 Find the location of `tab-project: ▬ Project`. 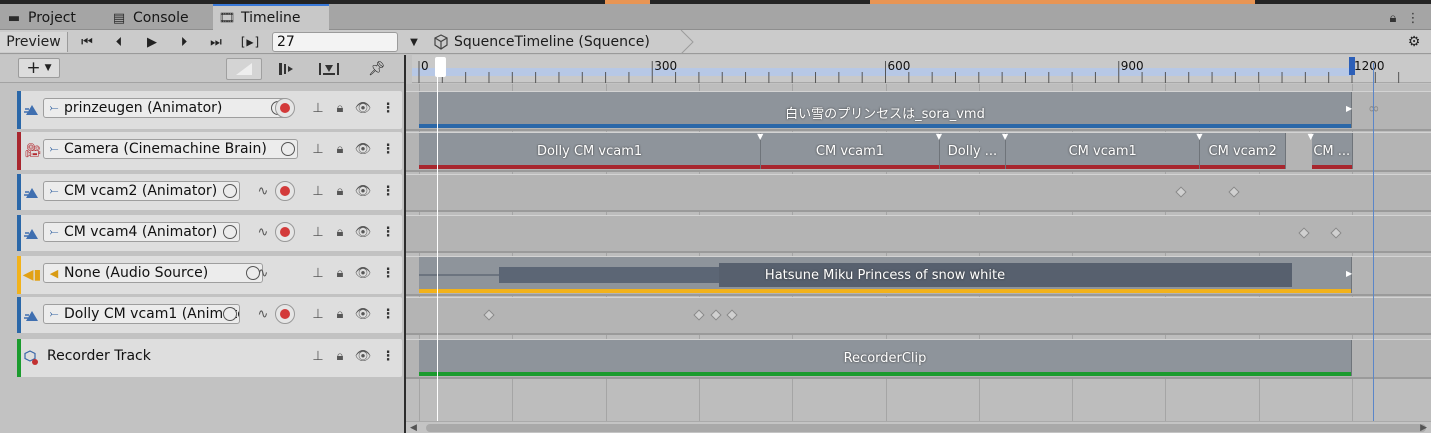

tab-project: ▬ Project is located at coordinates (51, 18).